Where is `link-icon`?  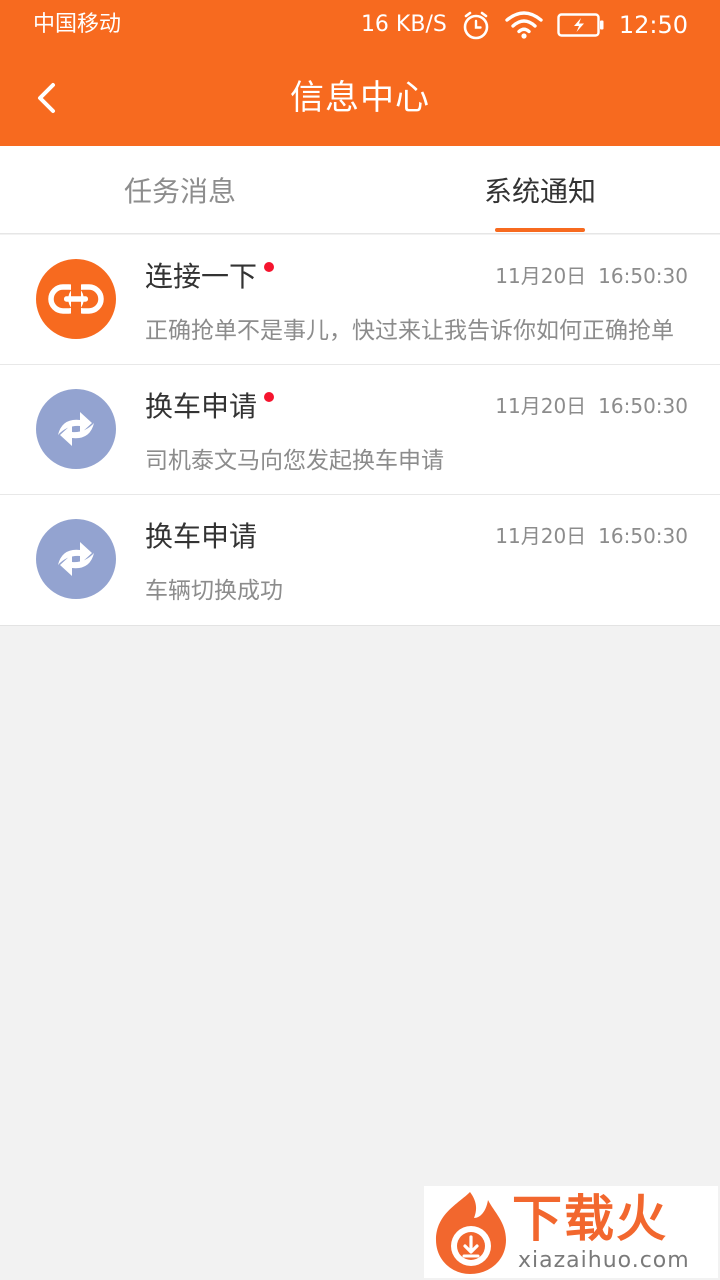
link-icon is located at coordinates (76, 299).